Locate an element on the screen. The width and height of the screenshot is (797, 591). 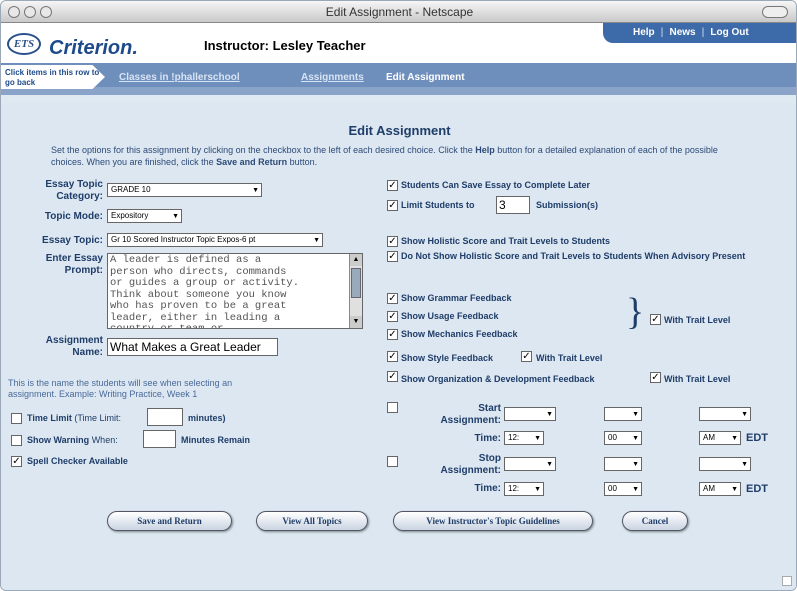
start-assignment-label: Start Assignment: is located at coordinates (470, 414).